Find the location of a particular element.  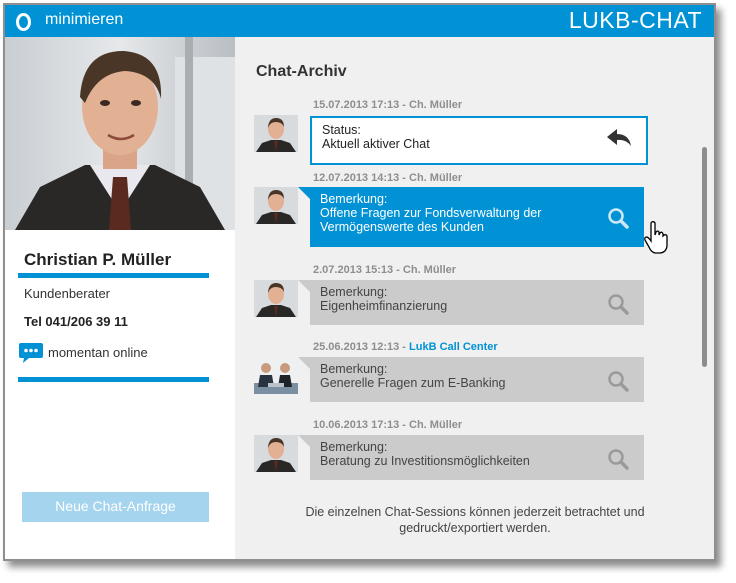

entry-text: Eigenheimfinanzierung is located at coordinates (384, 306).